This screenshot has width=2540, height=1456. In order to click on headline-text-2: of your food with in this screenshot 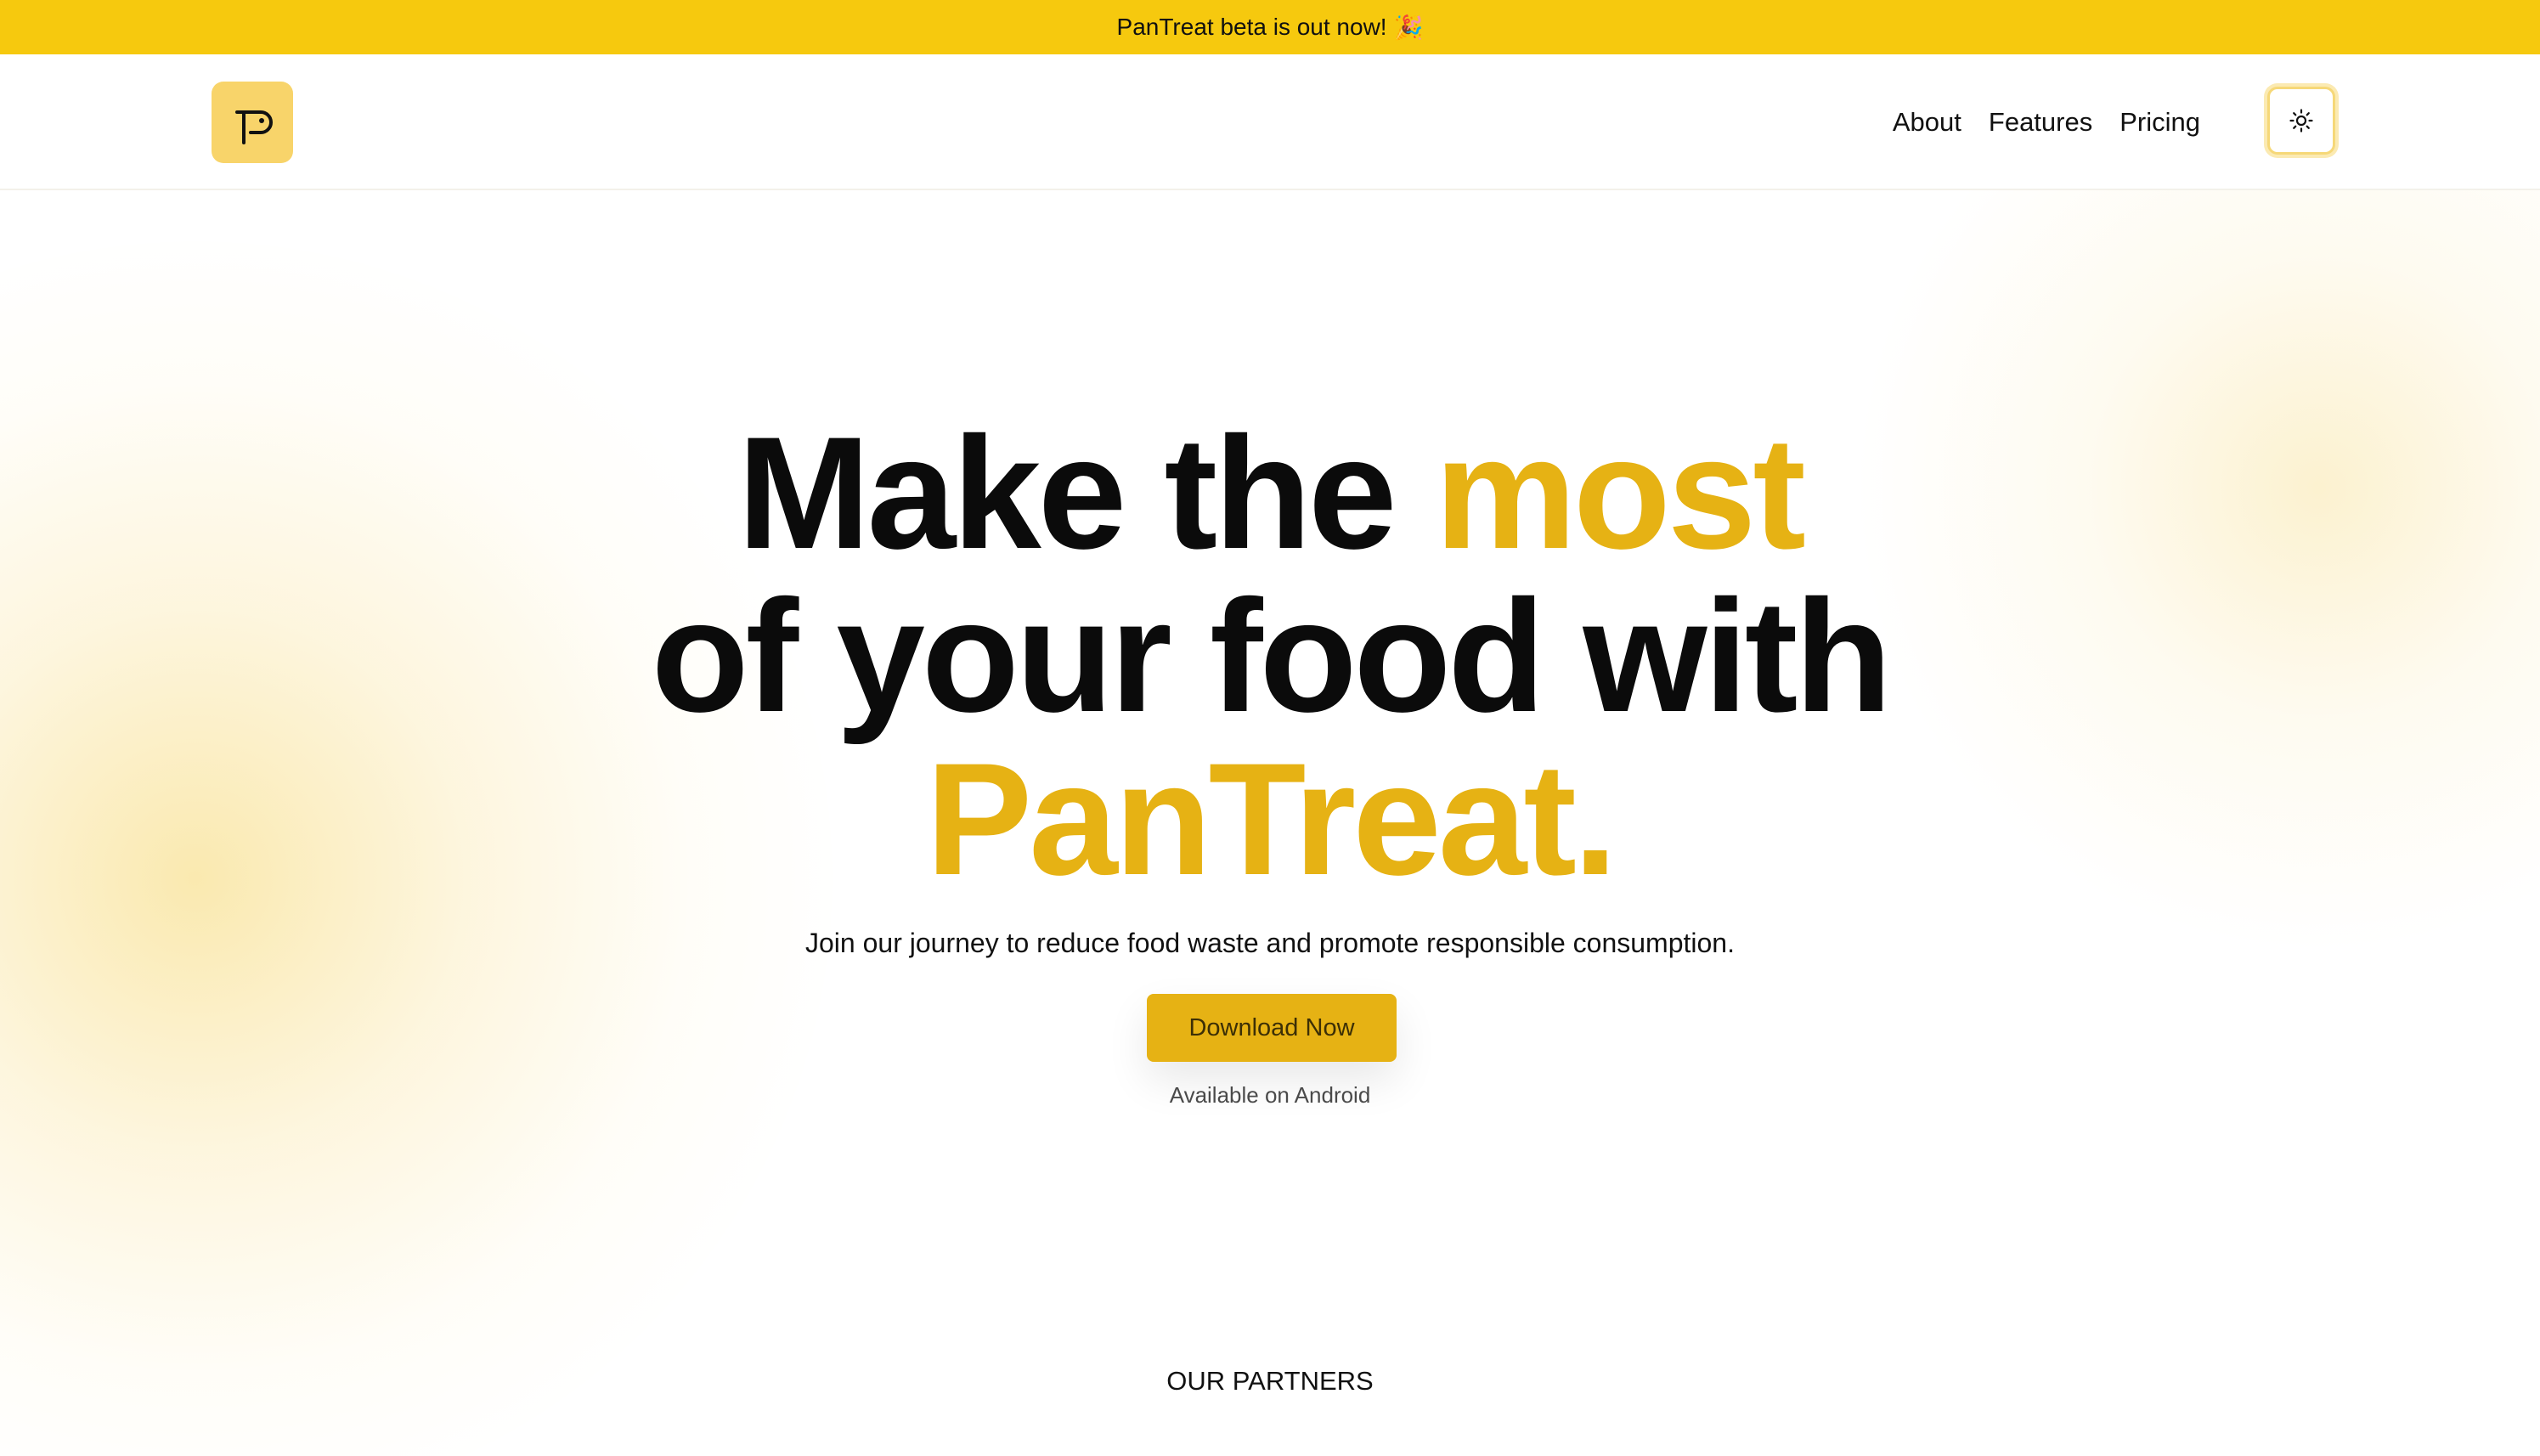, I will do `click(1272, 656)`.